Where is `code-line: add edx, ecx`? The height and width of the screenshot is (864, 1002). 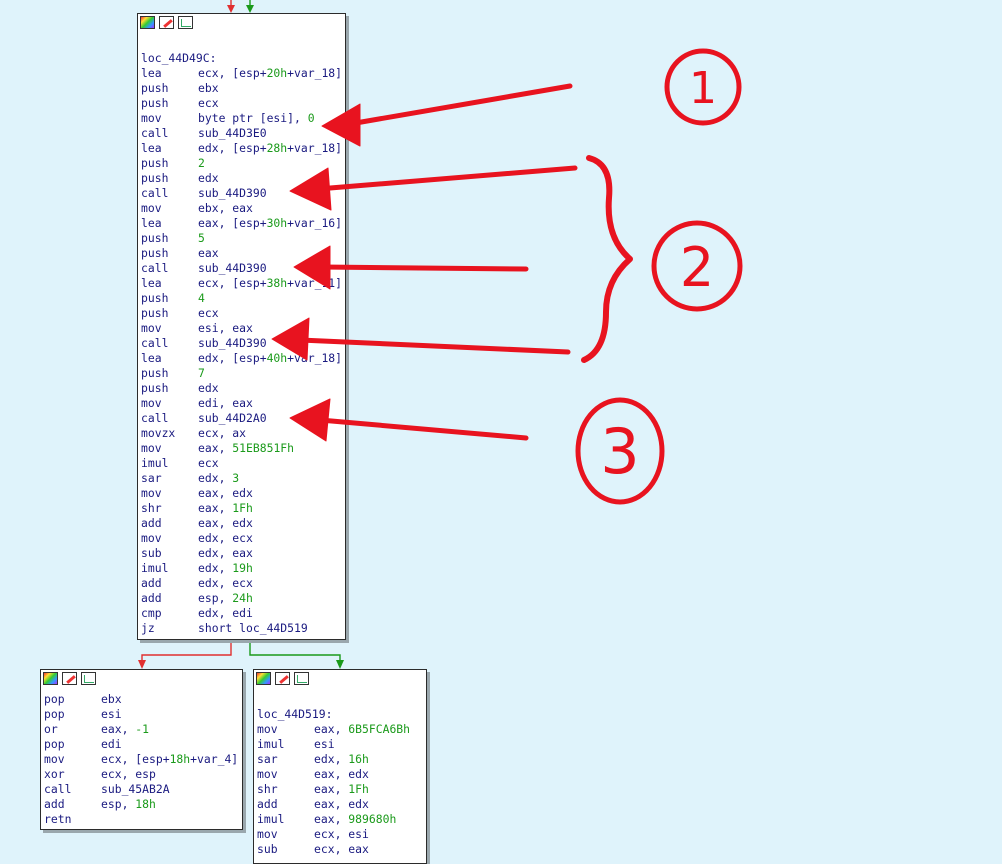 code-line: add edx, ecx is located at coordinates (241, 583).